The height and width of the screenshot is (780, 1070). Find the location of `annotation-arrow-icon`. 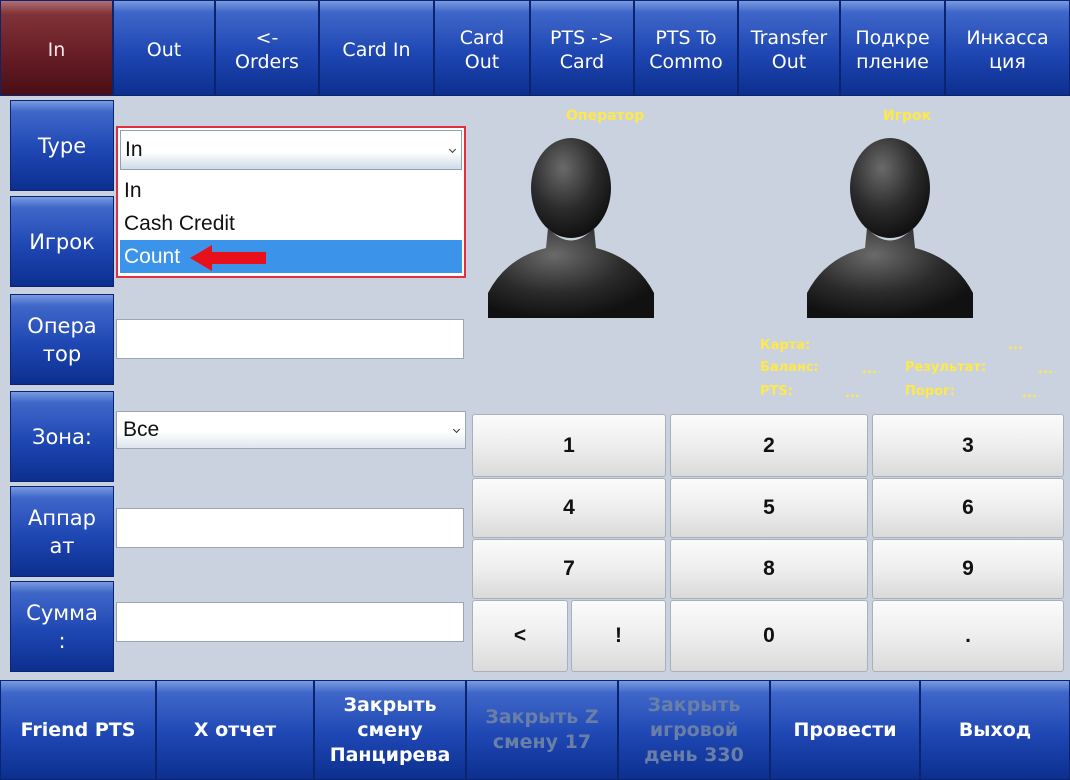

annotation-arrow-icon is located at coordinates (228, 258).